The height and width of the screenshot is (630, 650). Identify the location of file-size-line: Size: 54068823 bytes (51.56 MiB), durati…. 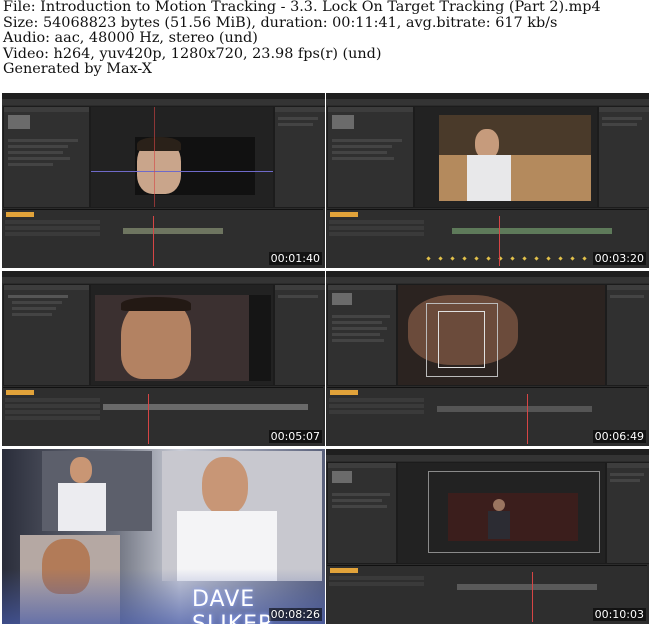
(280, 22).